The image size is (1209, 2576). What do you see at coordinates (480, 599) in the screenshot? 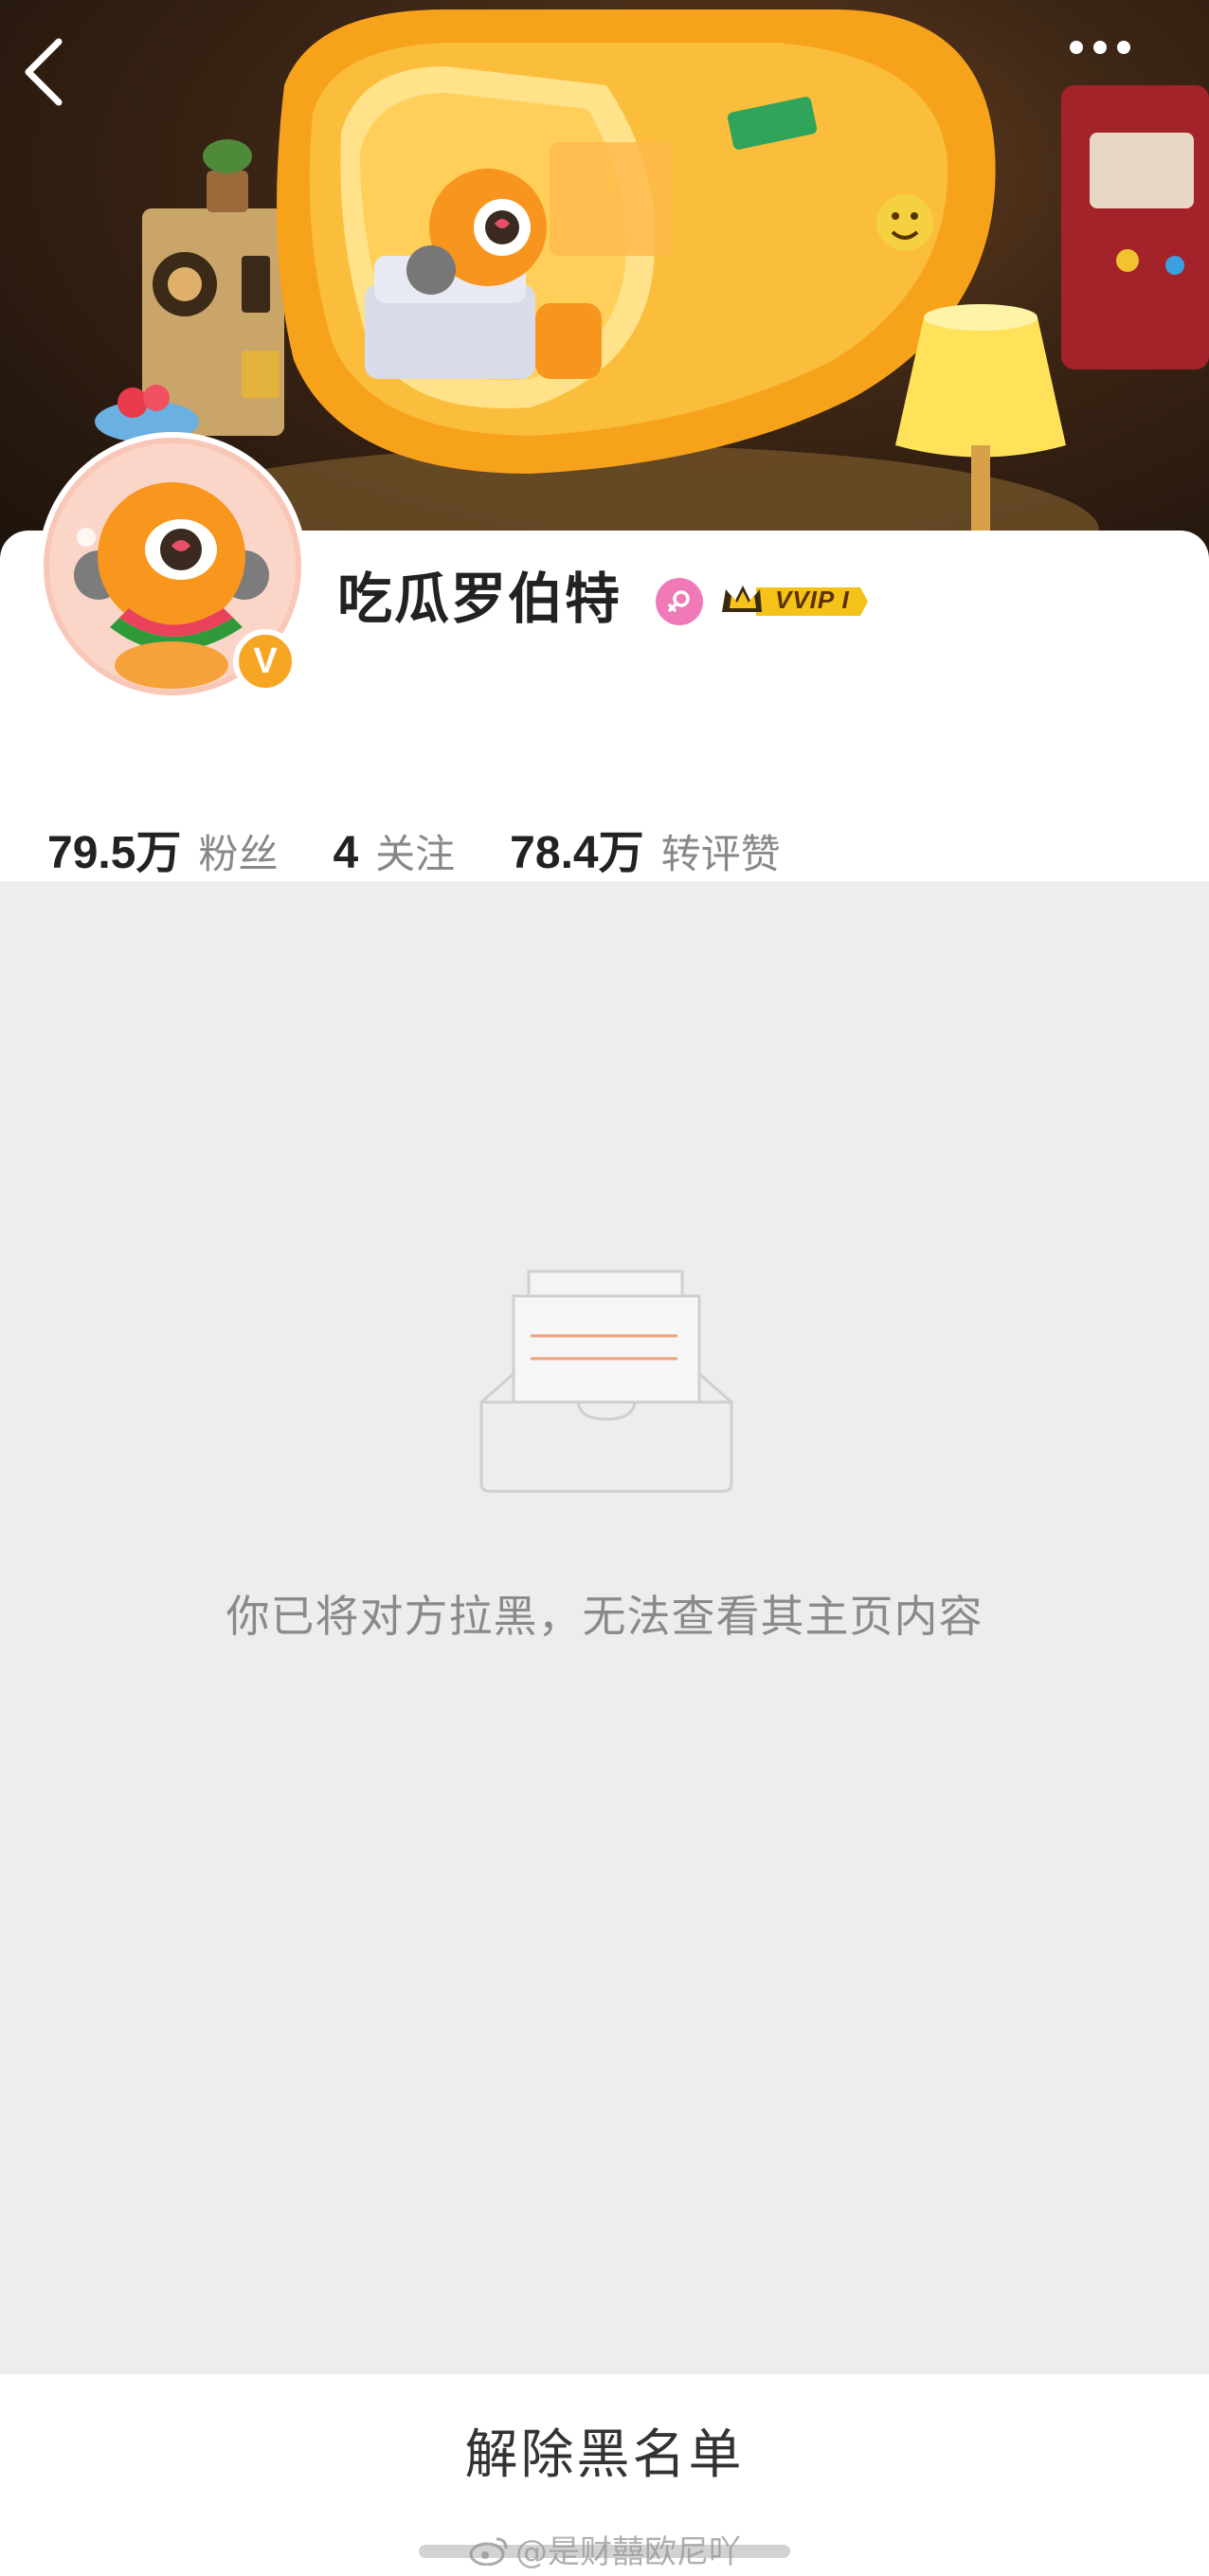
I see `username: 吃瓜罗伯特` at bounding box center [480, 599].